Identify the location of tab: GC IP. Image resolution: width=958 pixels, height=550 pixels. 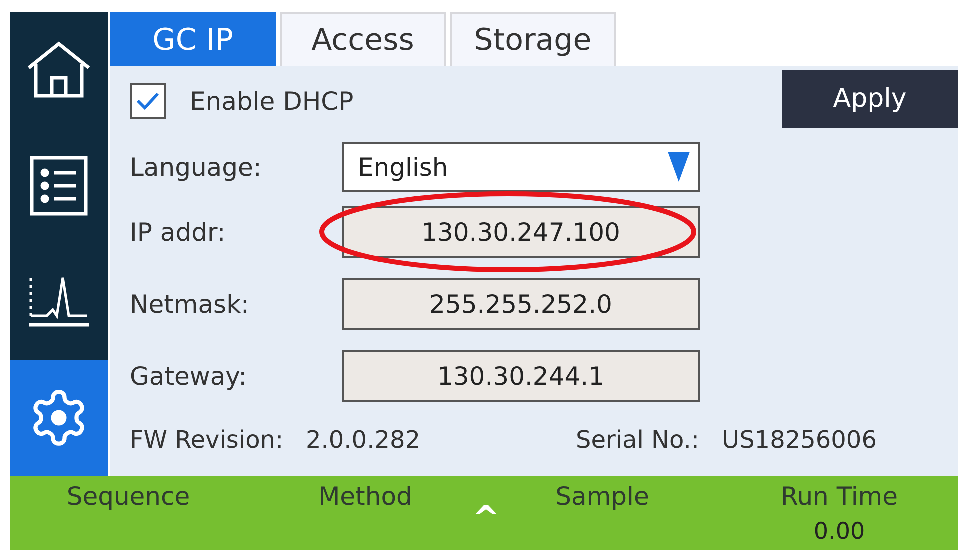
(193, 39).